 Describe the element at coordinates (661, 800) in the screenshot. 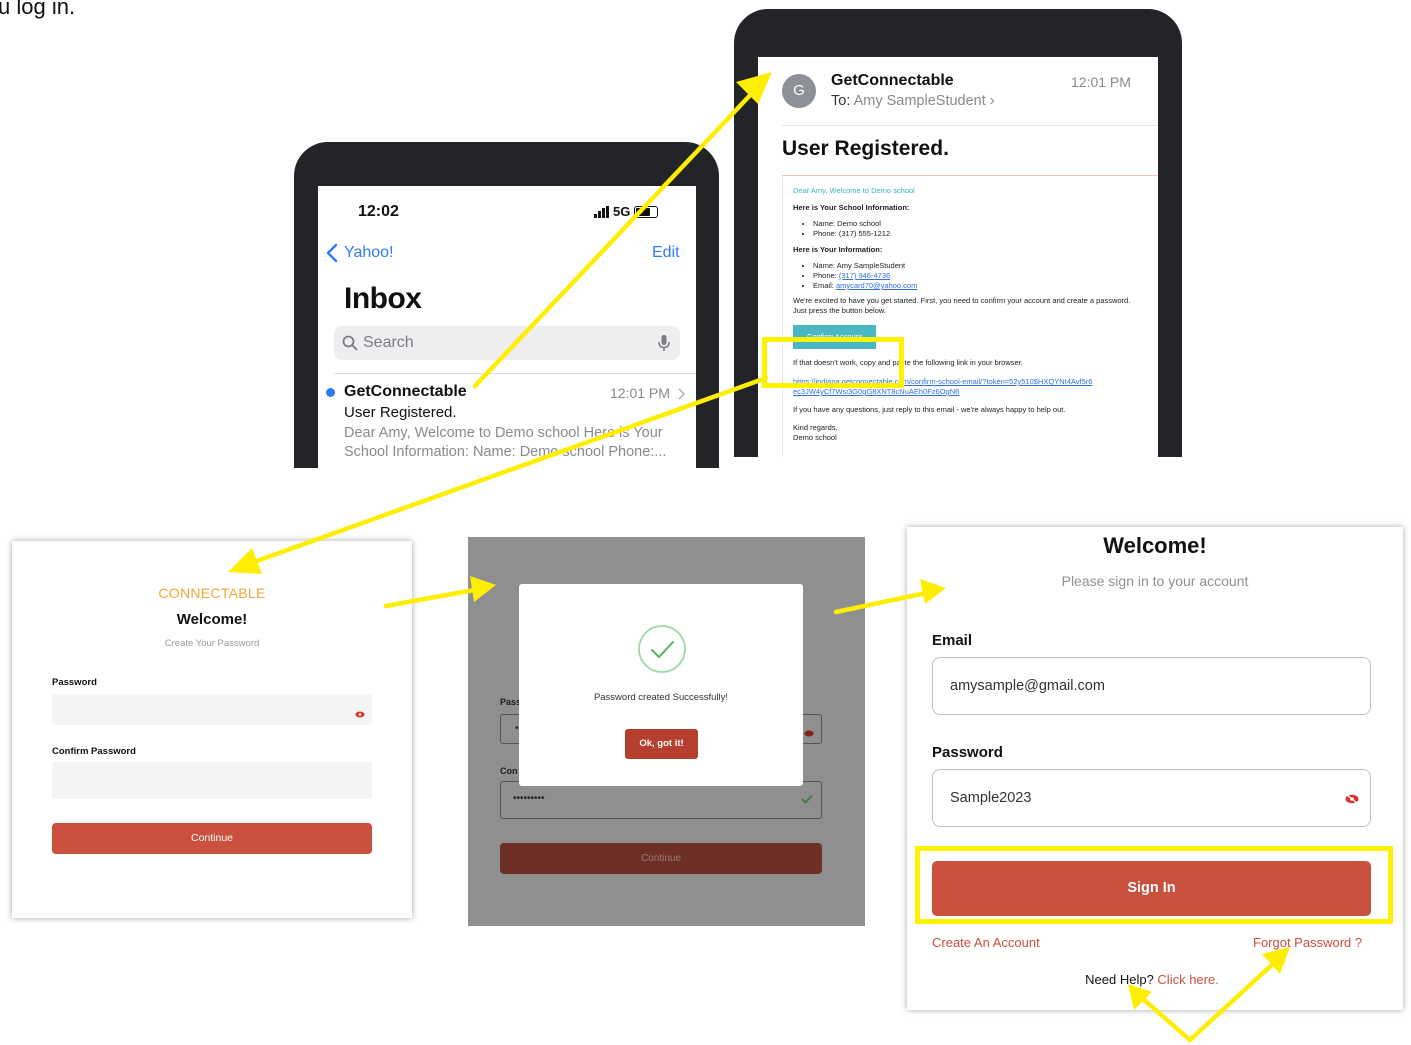

I see `bg-confirm-input: •••••••••` at that location.